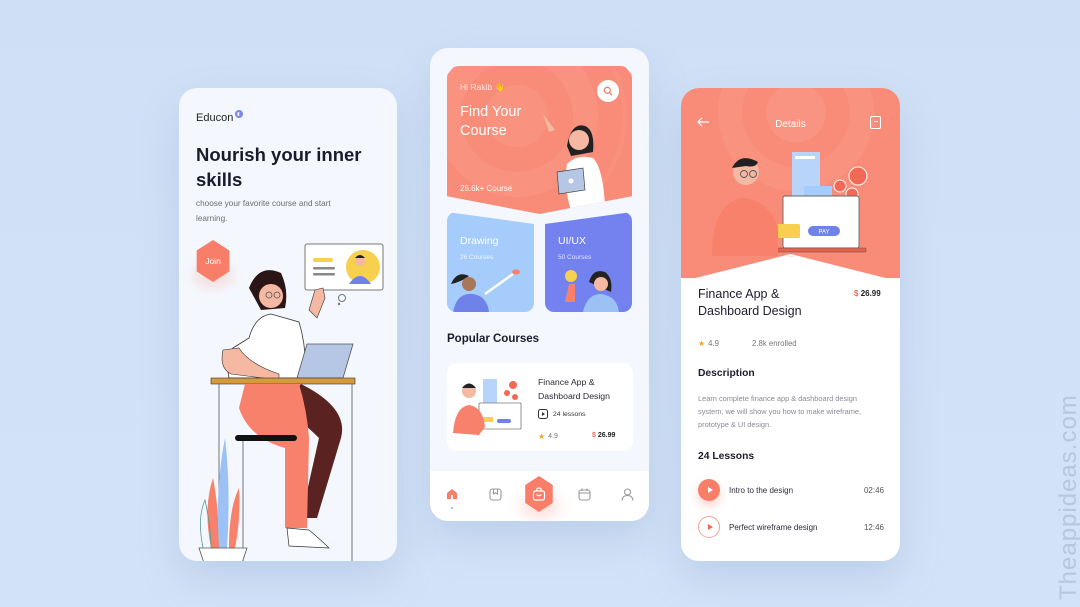 The image size is (1080, 607). What do you see at coordinates (875, 122) in the screenshot?
I see `bookmark-button` at bounding box center [875, 122].